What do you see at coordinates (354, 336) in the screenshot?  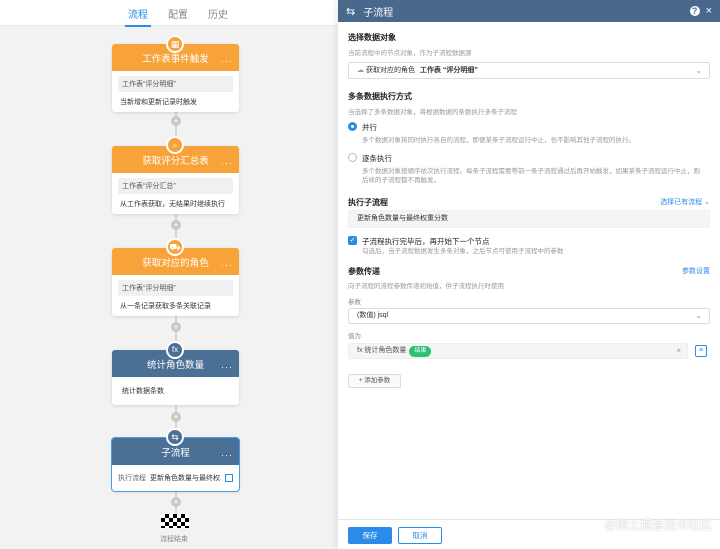 I see `assign-label: 值为` at bounding box center [354, 336].